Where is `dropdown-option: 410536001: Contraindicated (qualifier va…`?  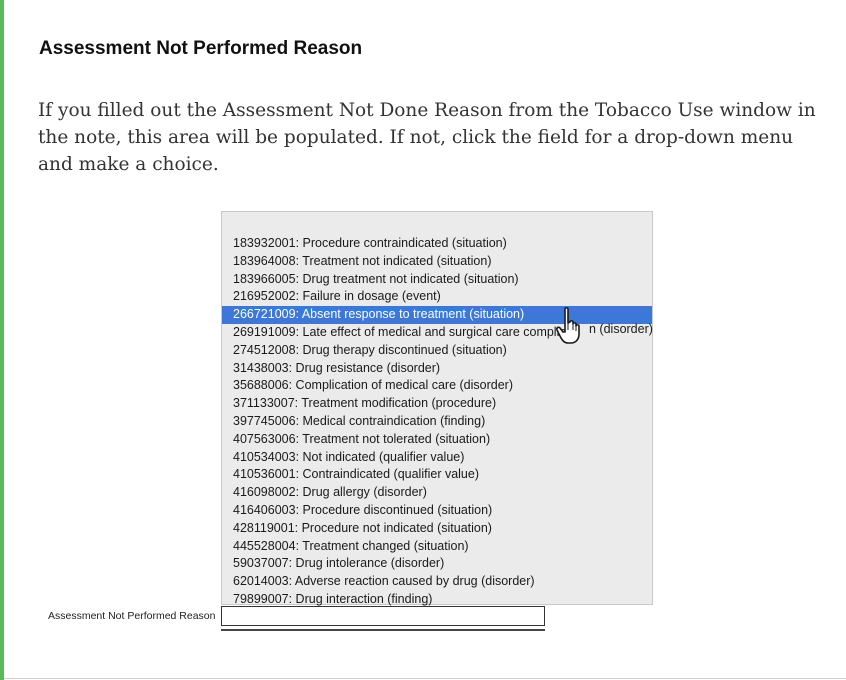 dropdown-option: 410536001: Contraindicated (qualifier va… is located at coordinates (437, 475).